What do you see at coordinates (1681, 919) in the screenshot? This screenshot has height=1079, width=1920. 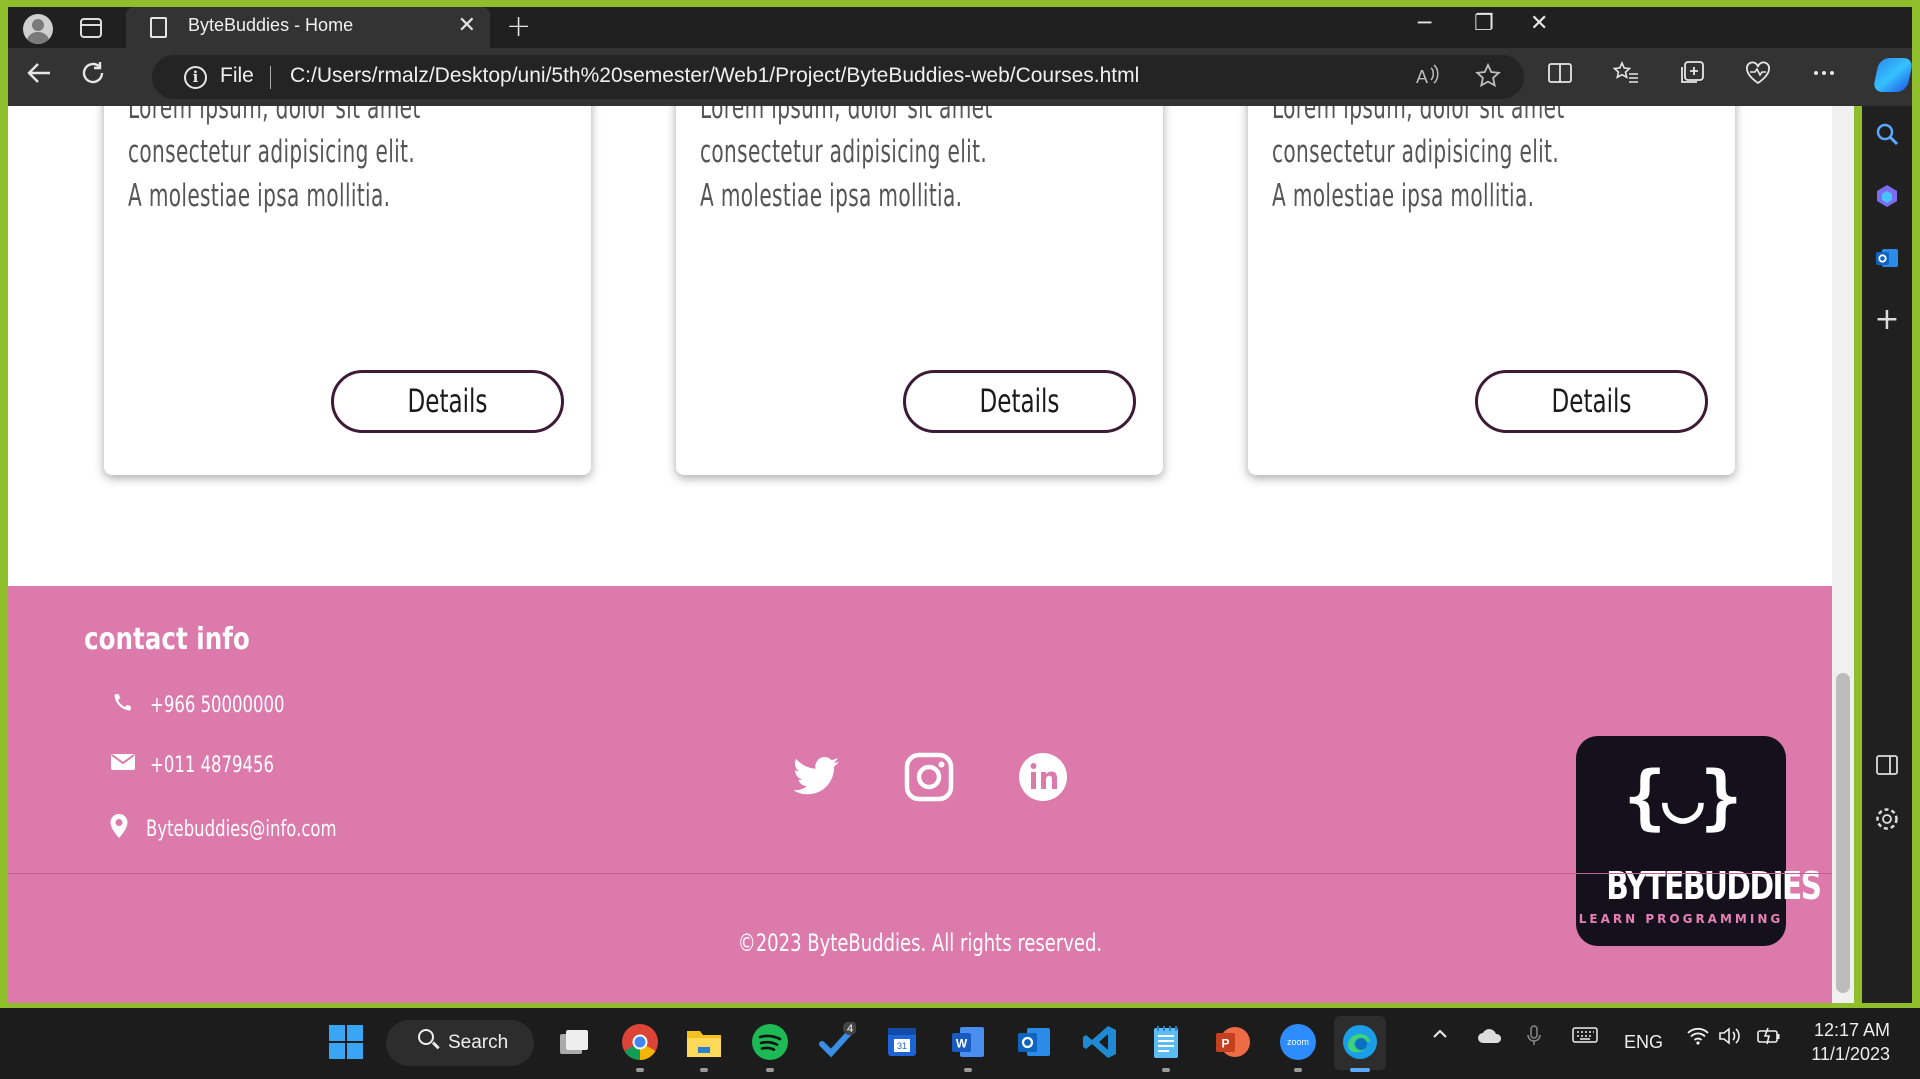 I see `logo-subtitle: LEARN PROGRAMMING` at bounding box center [1681, 919].